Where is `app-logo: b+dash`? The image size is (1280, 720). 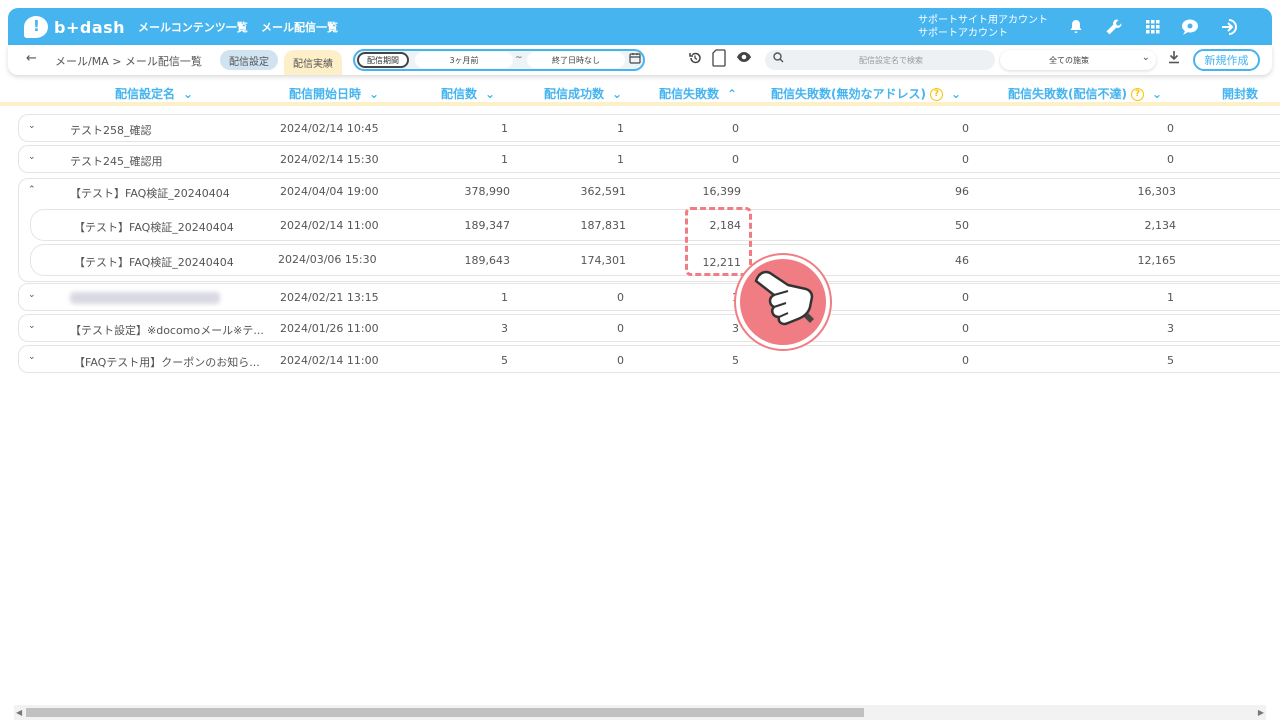
app-logo: b+dash is located at coordinates (74, 27).